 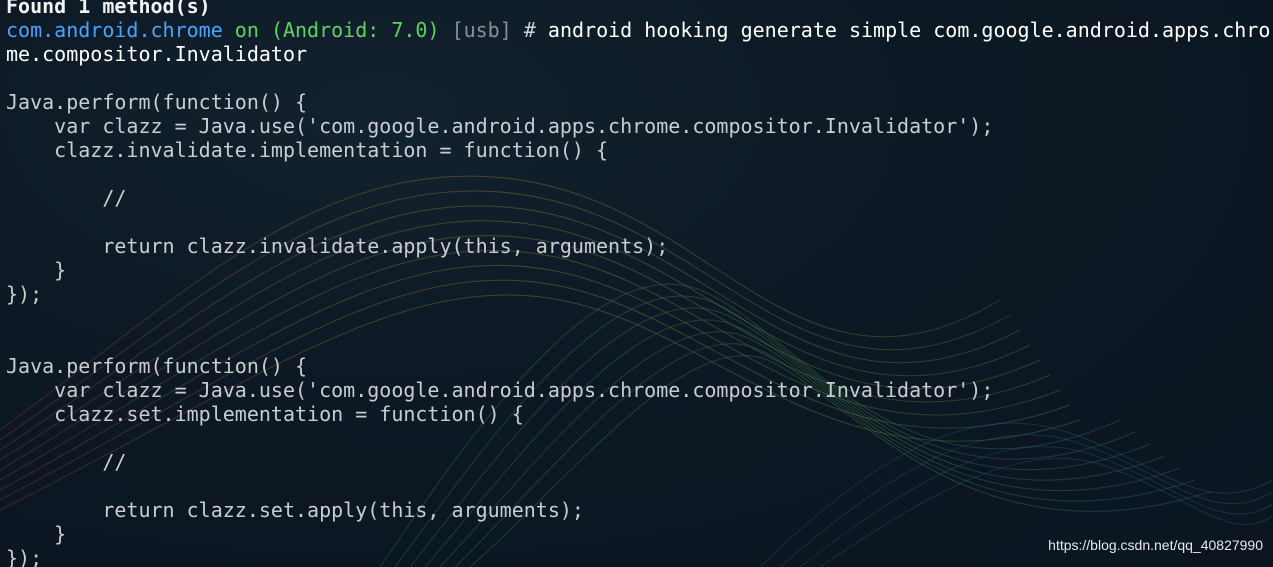 I want to click on code-line: });, so click(x=24, y=294).